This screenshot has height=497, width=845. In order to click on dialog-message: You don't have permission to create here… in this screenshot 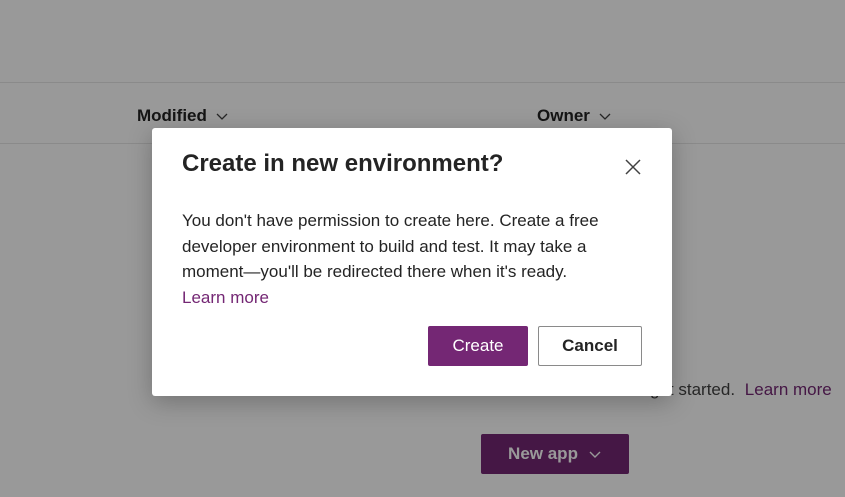, I will do `click(390, 246)`.